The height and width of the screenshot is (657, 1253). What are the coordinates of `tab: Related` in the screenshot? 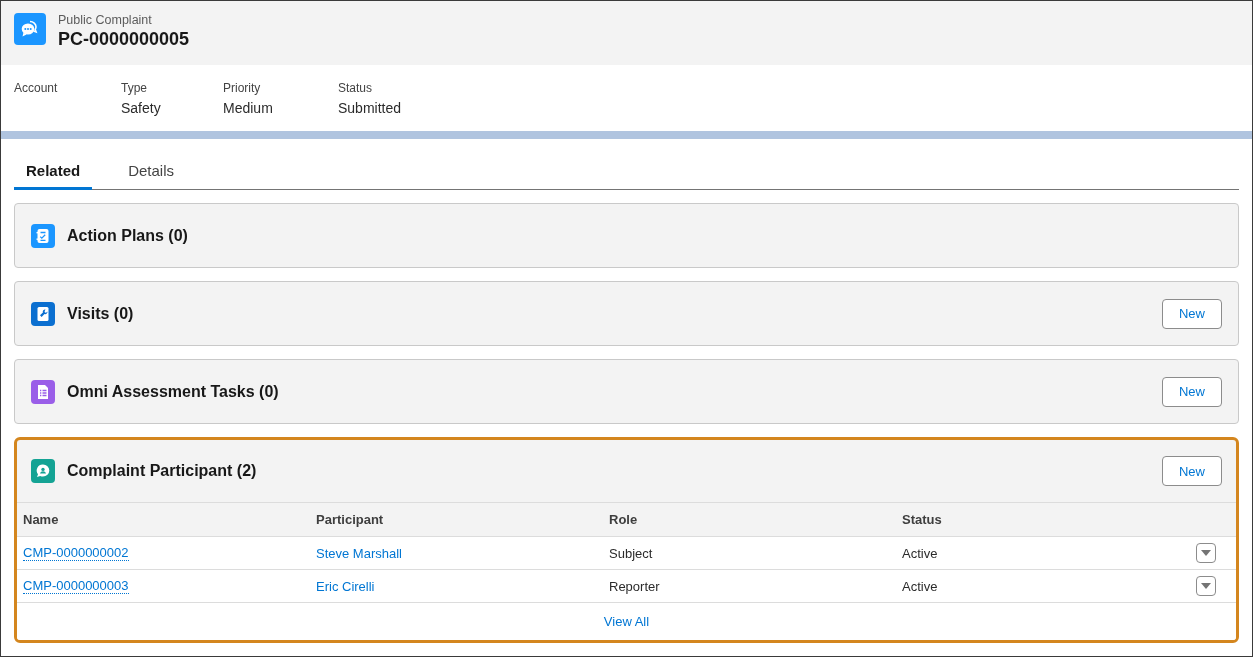 It's located at (53, 172).